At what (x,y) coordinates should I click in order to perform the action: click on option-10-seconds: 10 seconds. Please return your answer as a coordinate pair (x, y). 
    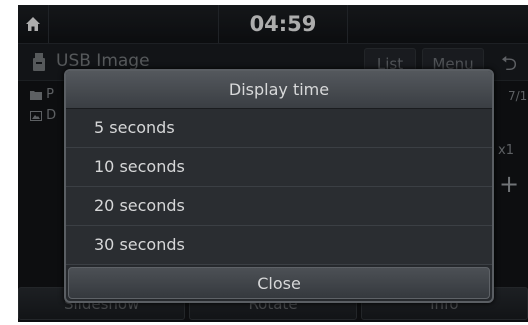
    Looking at the image, I should click on (279, 167).